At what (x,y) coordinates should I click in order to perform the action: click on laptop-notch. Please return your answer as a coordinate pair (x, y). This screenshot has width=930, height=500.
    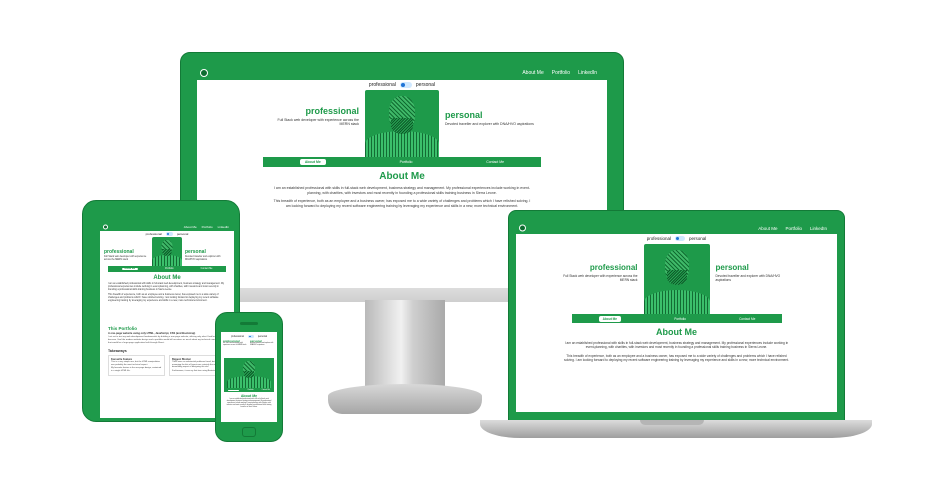
    Looking at the image, I should click on (672, 422).